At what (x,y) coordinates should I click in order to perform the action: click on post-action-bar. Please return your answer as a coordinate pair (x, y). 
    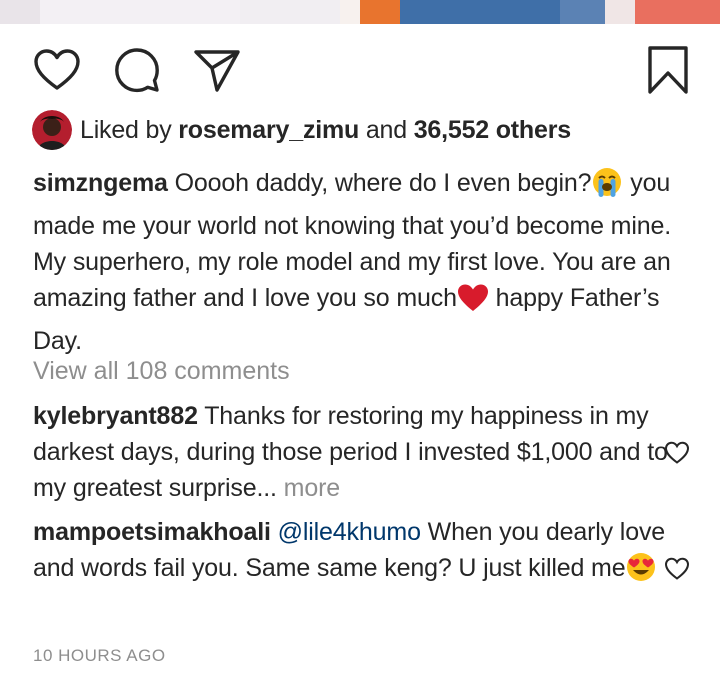
    Looking at the image, I should click on (360, 72).